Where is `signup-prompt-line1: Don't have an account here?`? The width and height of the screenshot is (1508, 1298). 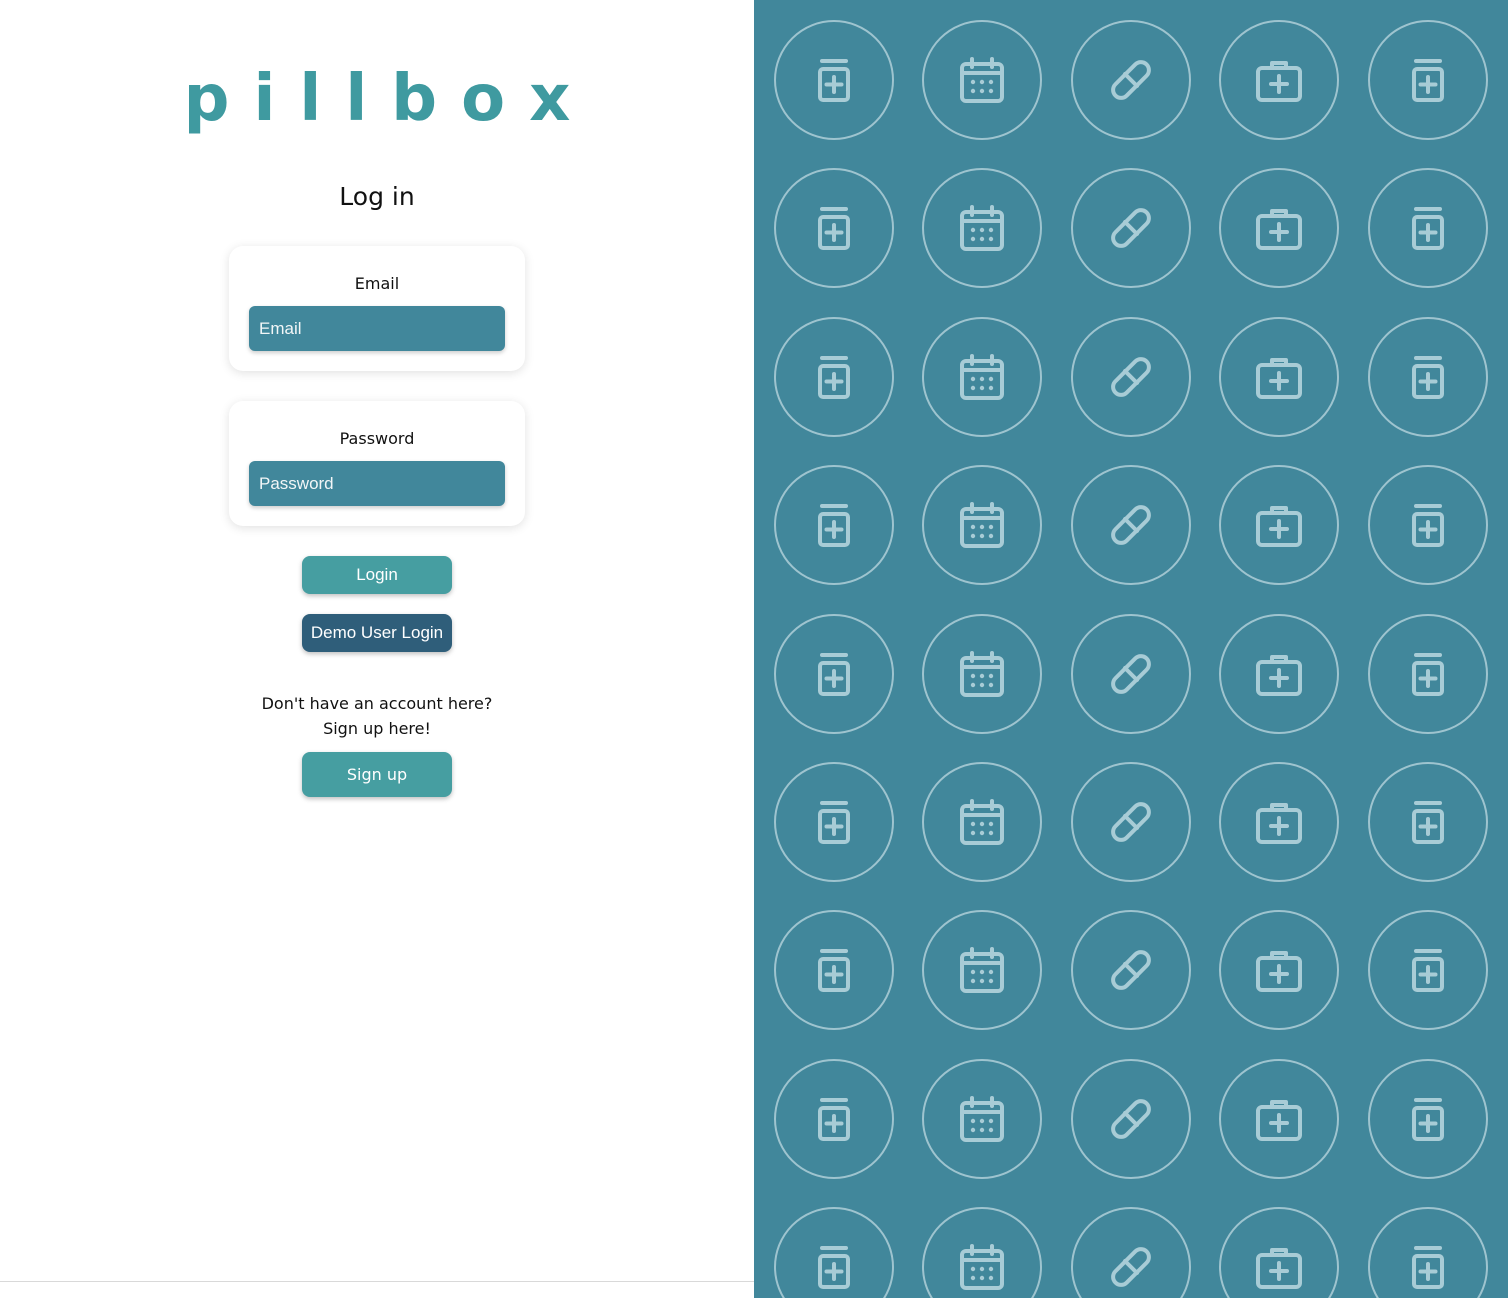 signup-prompt-line1: Don't have an account here? is located at coordinates (377, 703).